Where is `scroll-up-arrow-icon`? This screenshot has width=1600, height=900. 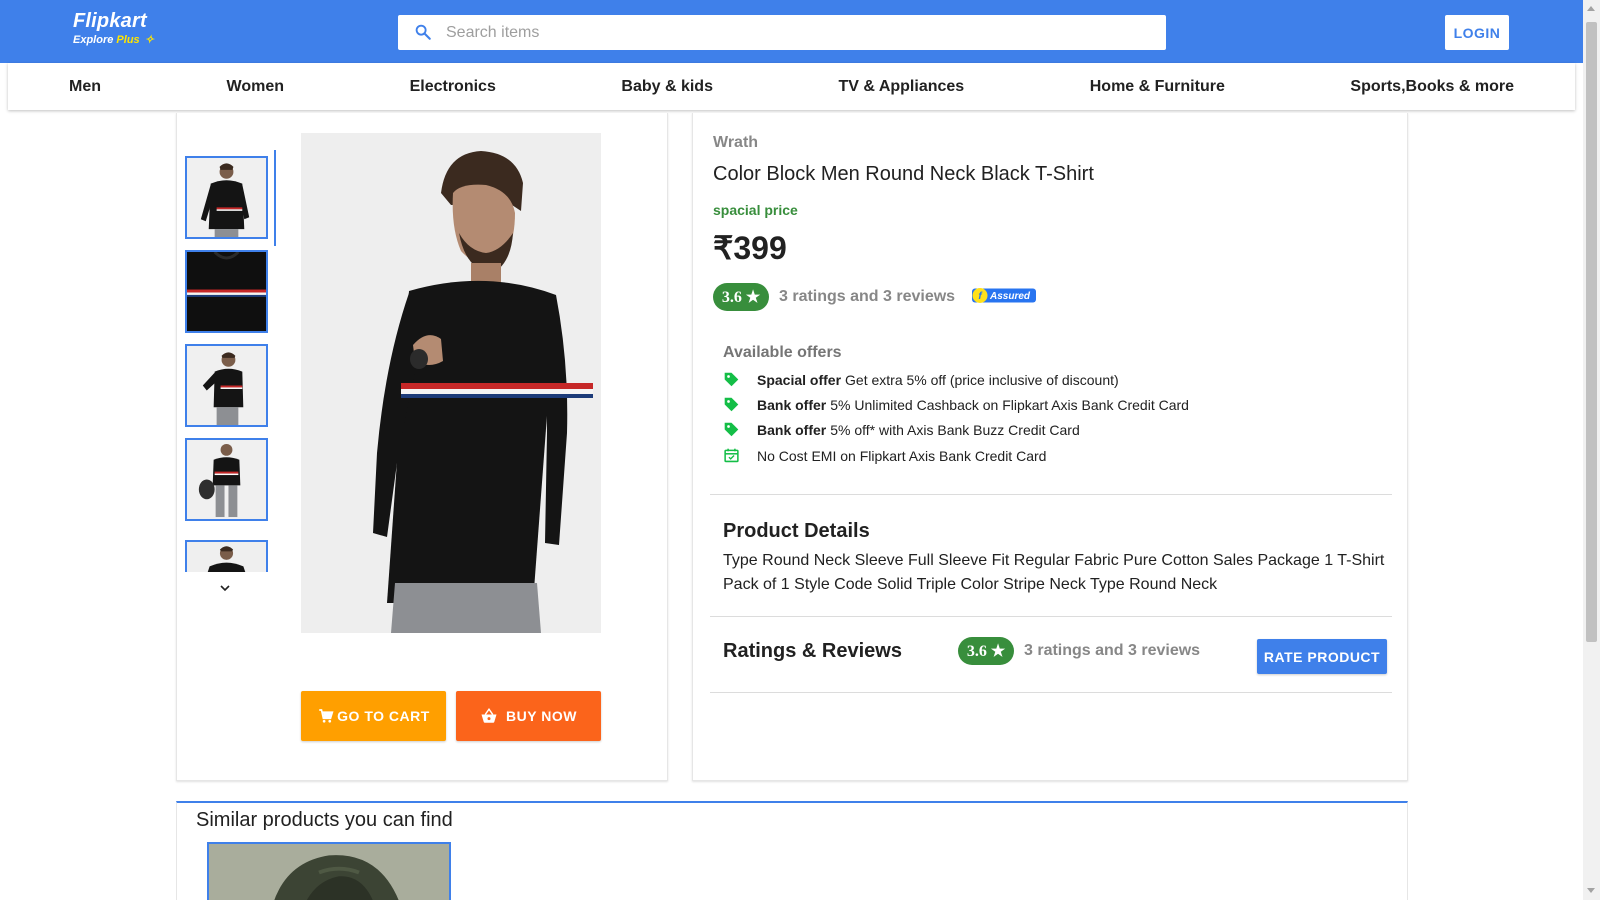
scroll-up-arrow-icon is located at coordinates (1591, 8).